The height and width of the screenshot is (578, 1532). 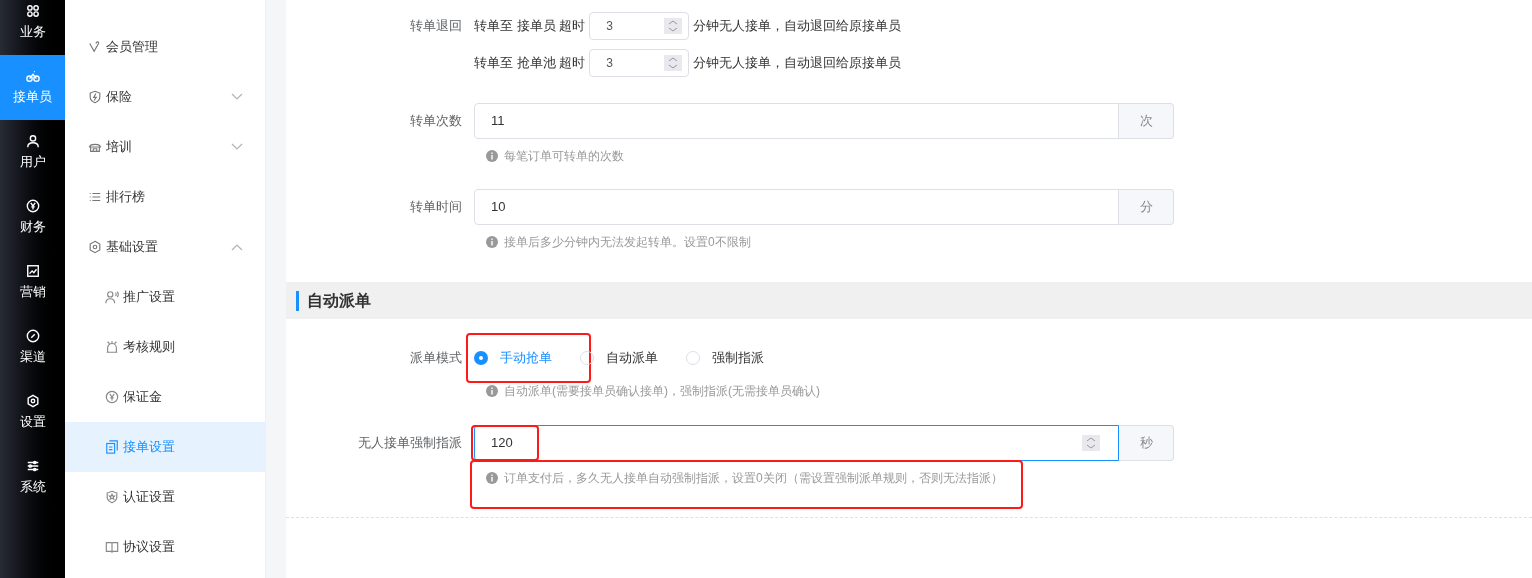 I want to click on menu-item: 基础设置, so click(x=165, y=247).